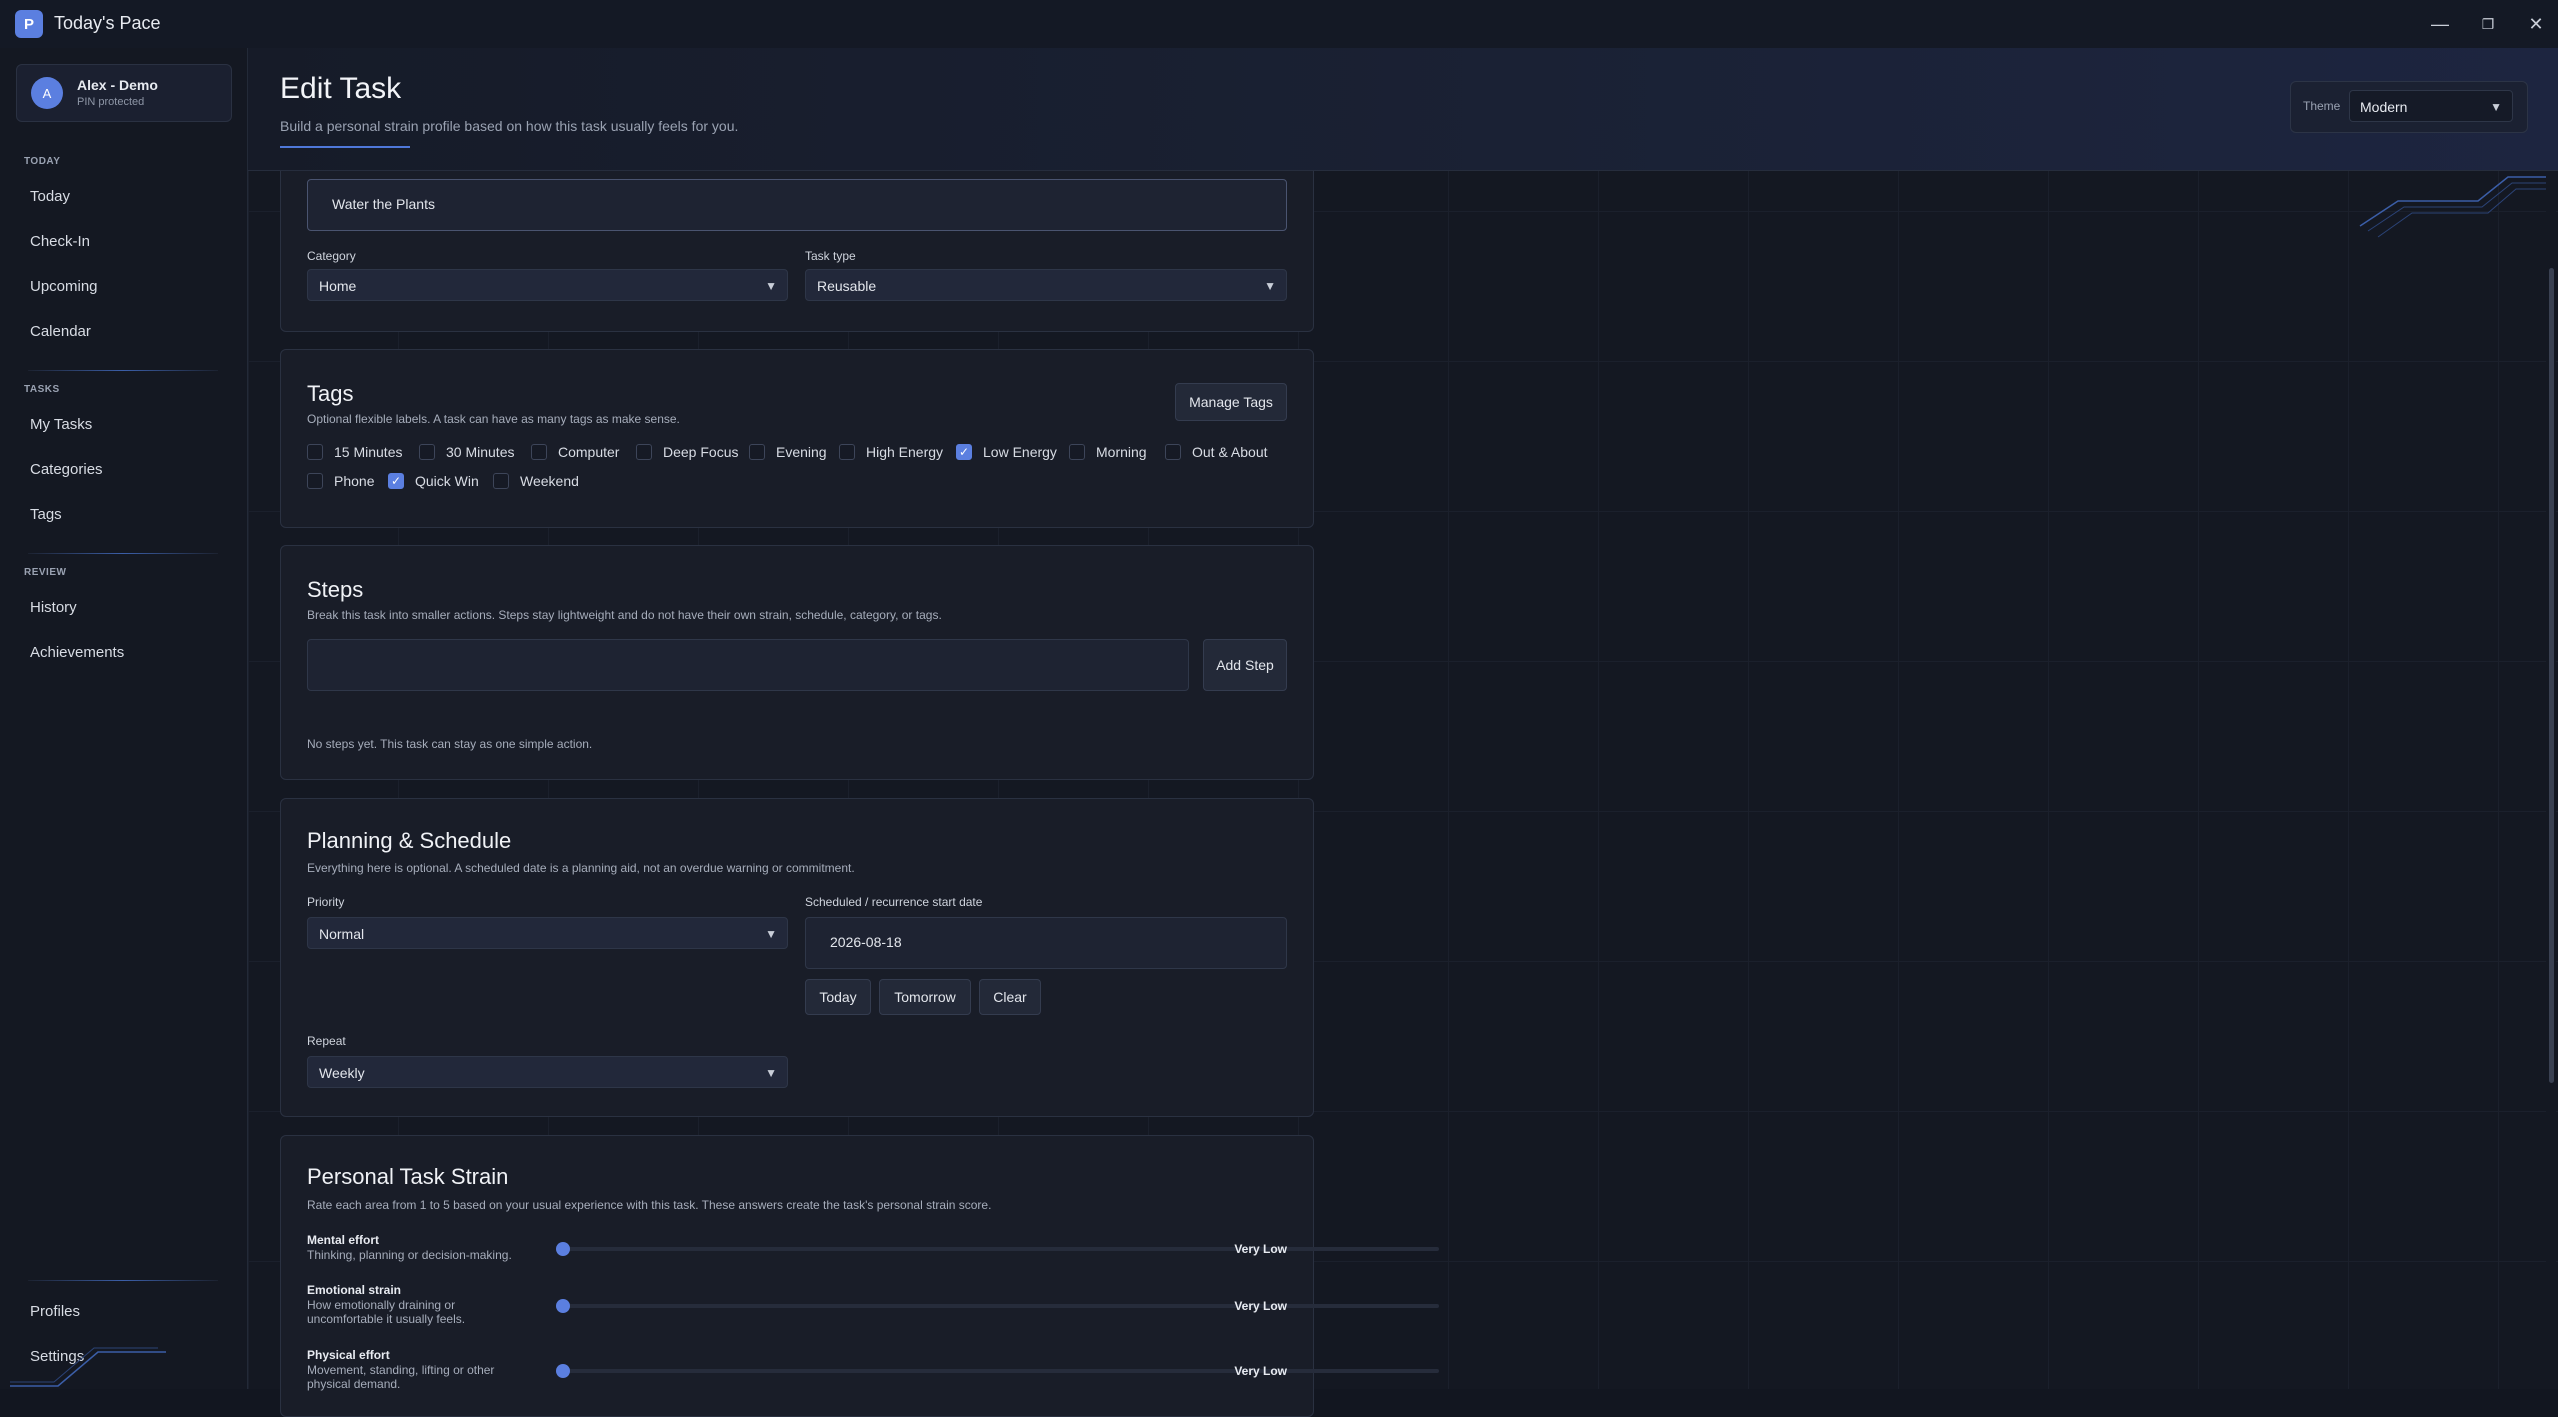 The height and width of the screenshot is (1417, 2558). What do you see at coordinates (348, 1355) in the screenshot?
I see `physical-effort-label: Physical effort` at bounding box center [348, 1355].